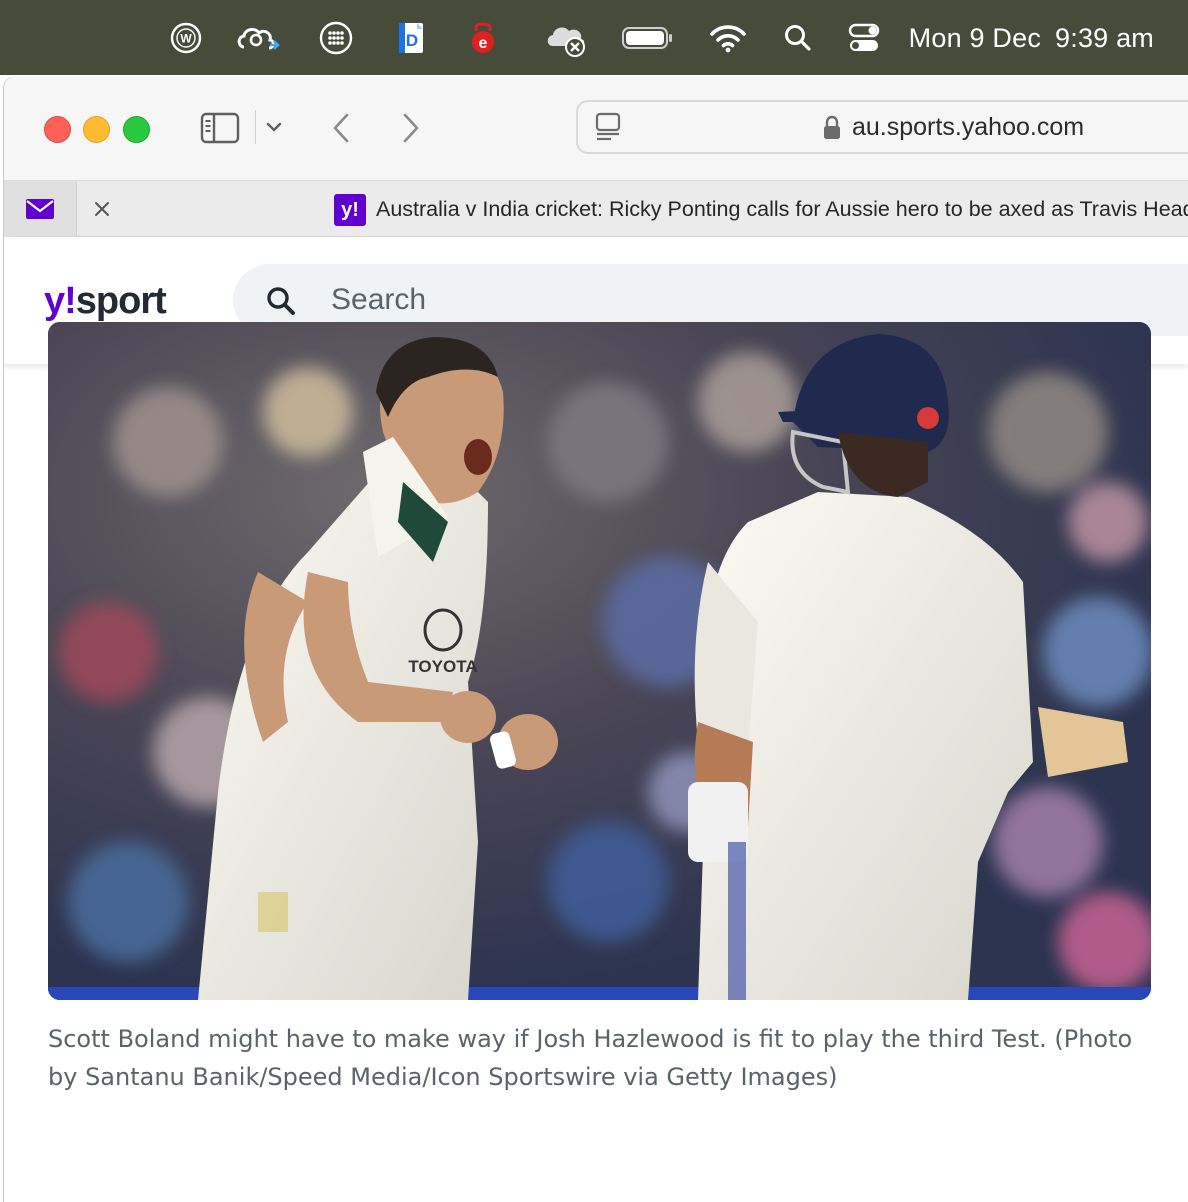  Describe the element at coordinates (281, 303) in the screenshot. I see `search-icon` at that location.